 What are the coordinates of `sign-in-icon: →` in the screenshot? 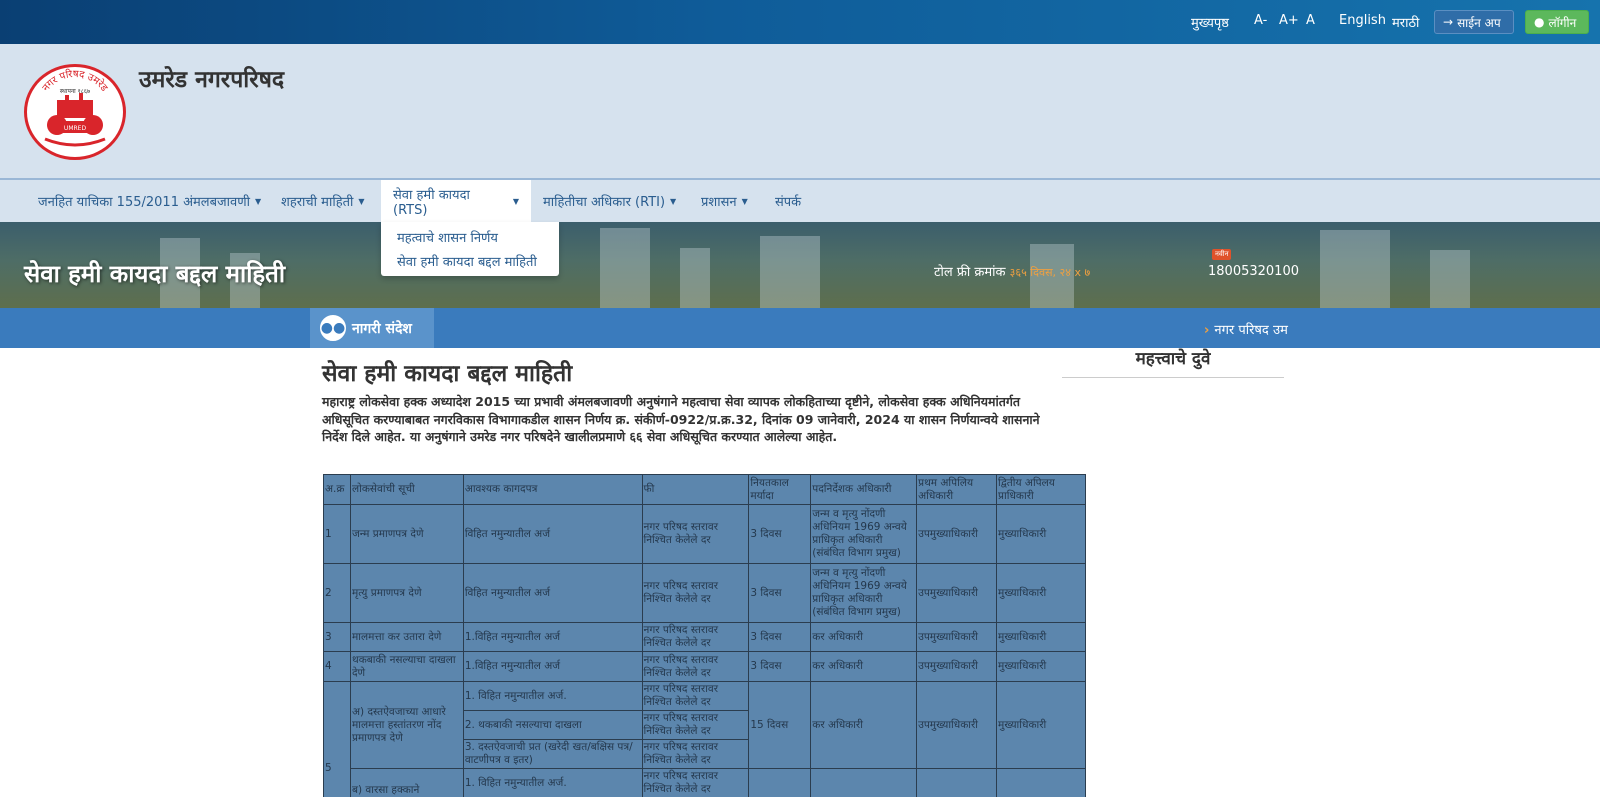 It's located at (1448, 22).